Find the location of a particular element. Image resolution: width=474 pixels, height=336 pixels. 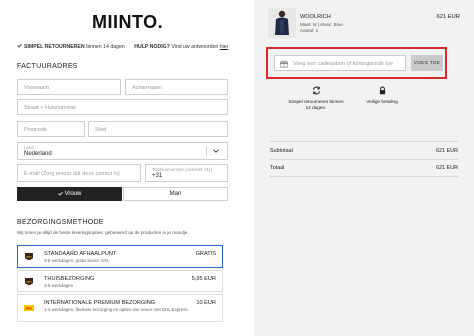

select-divider is located at coordinates (206, 151).